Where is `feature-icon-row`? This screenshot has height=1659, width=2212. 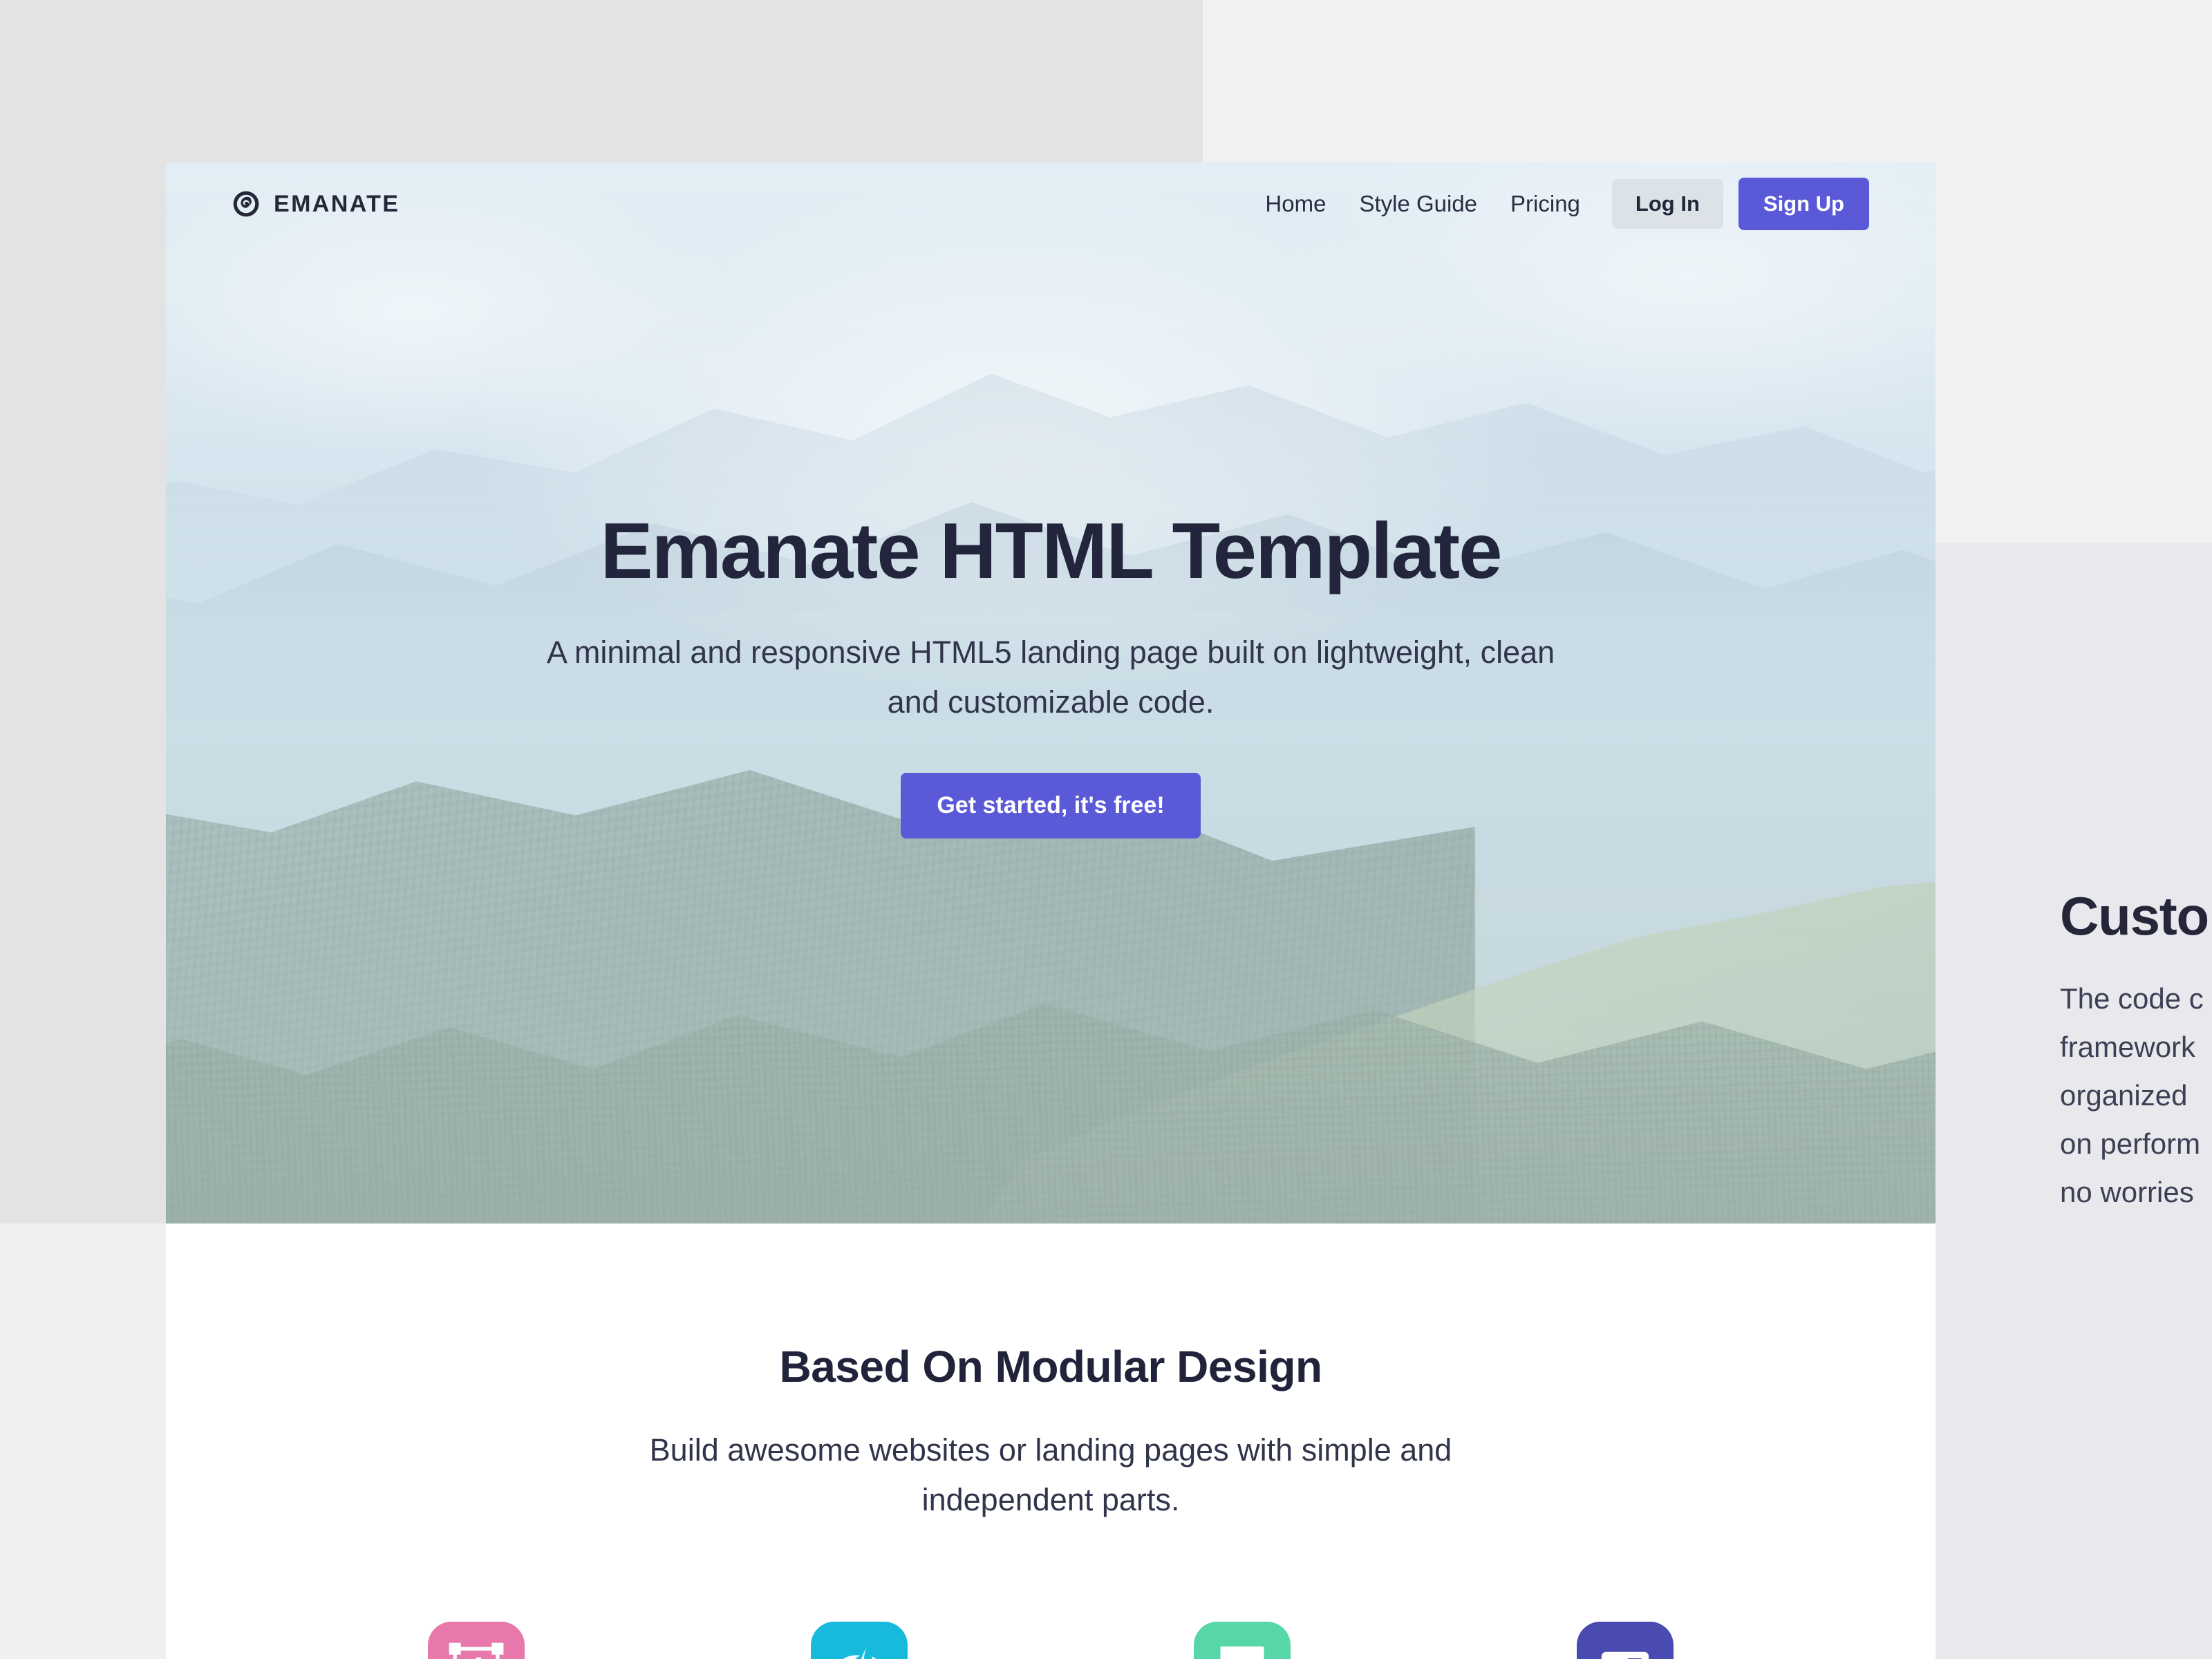 feature-icon-row is located at coordinates (1051, 1640).